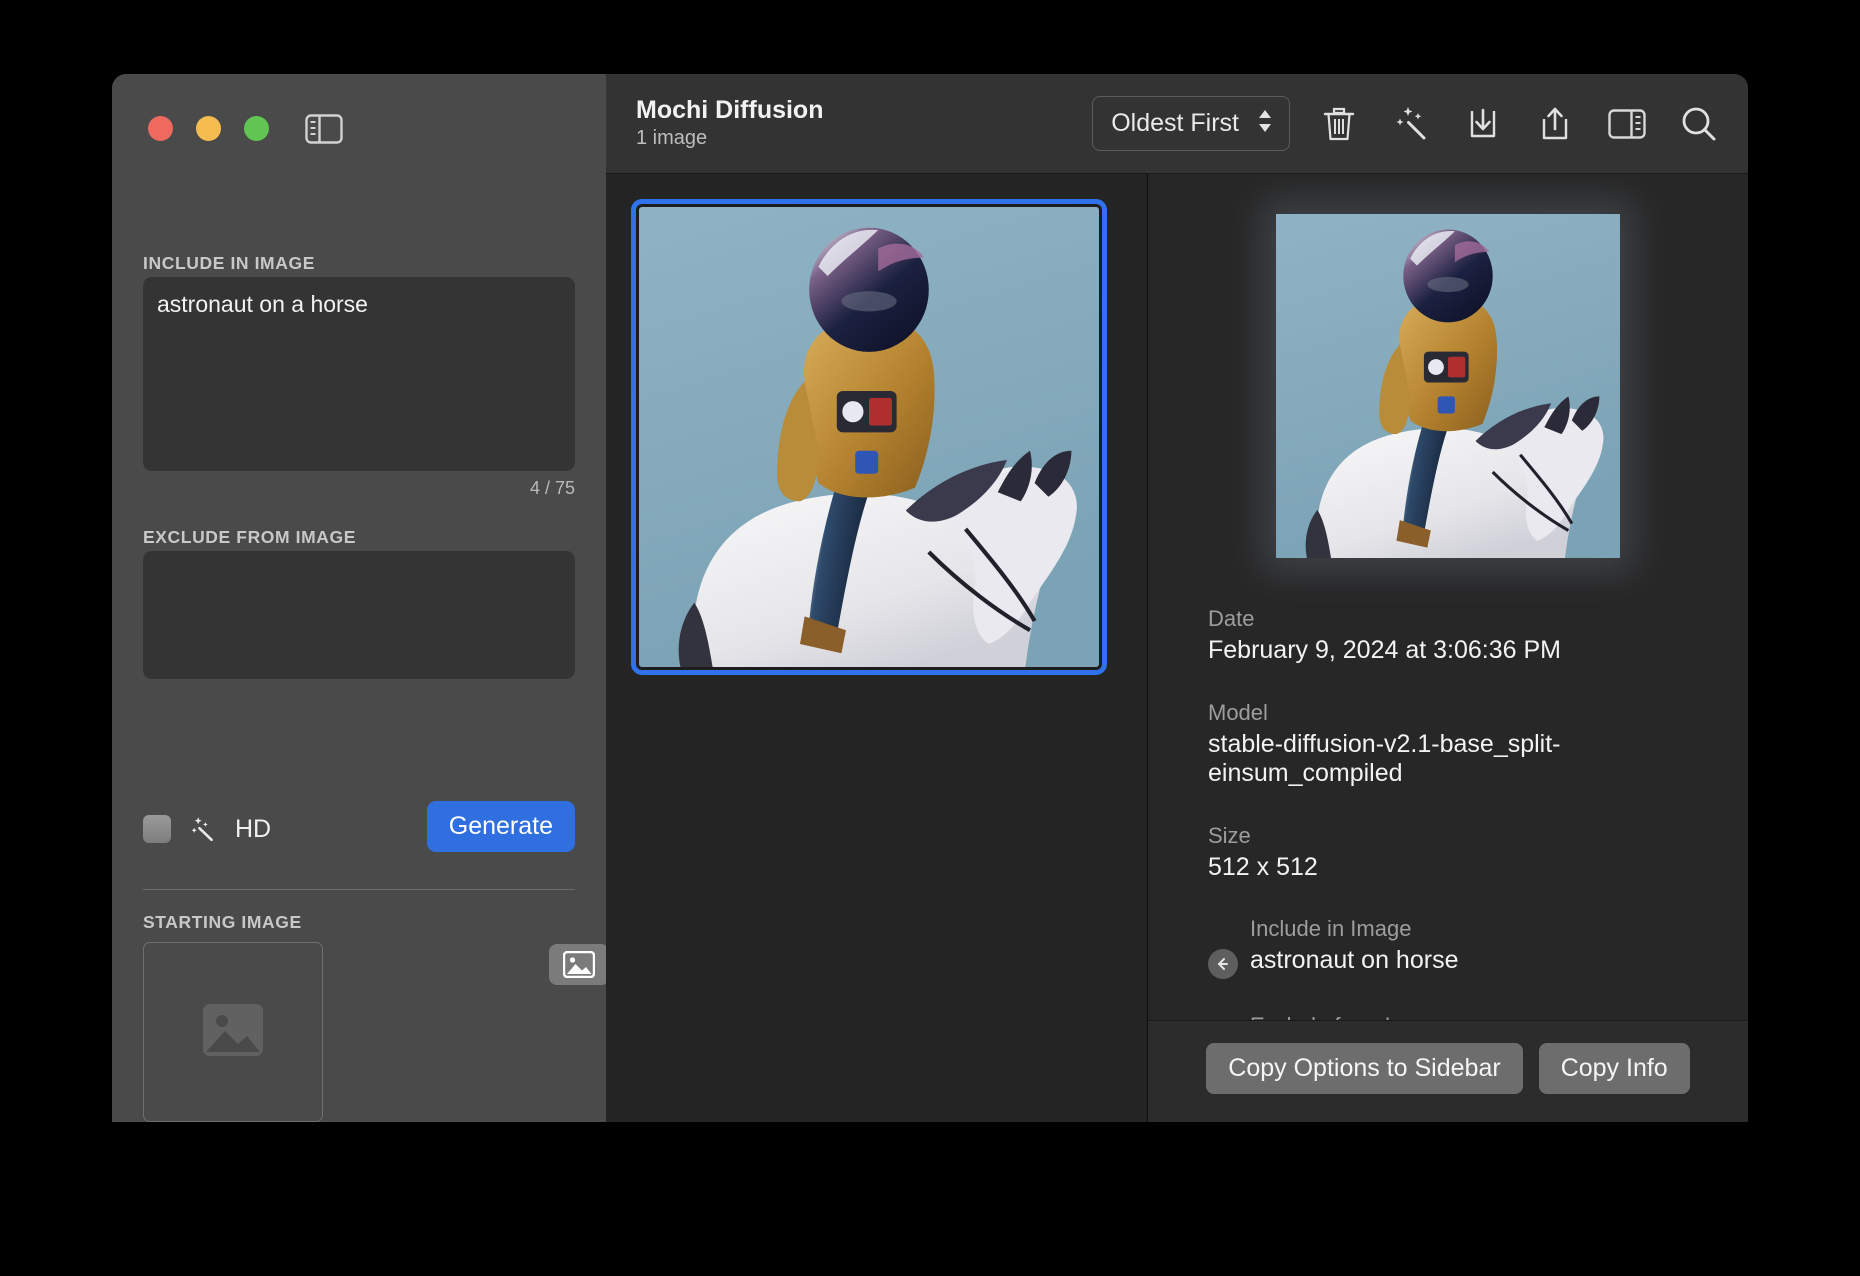 The width and height of the screenshot is (1860, 1276). Describe the element at coordinates (229, 263) in the screenshot. I see `include-in-image-label: INCLUDE IN IMAGE` at that location.